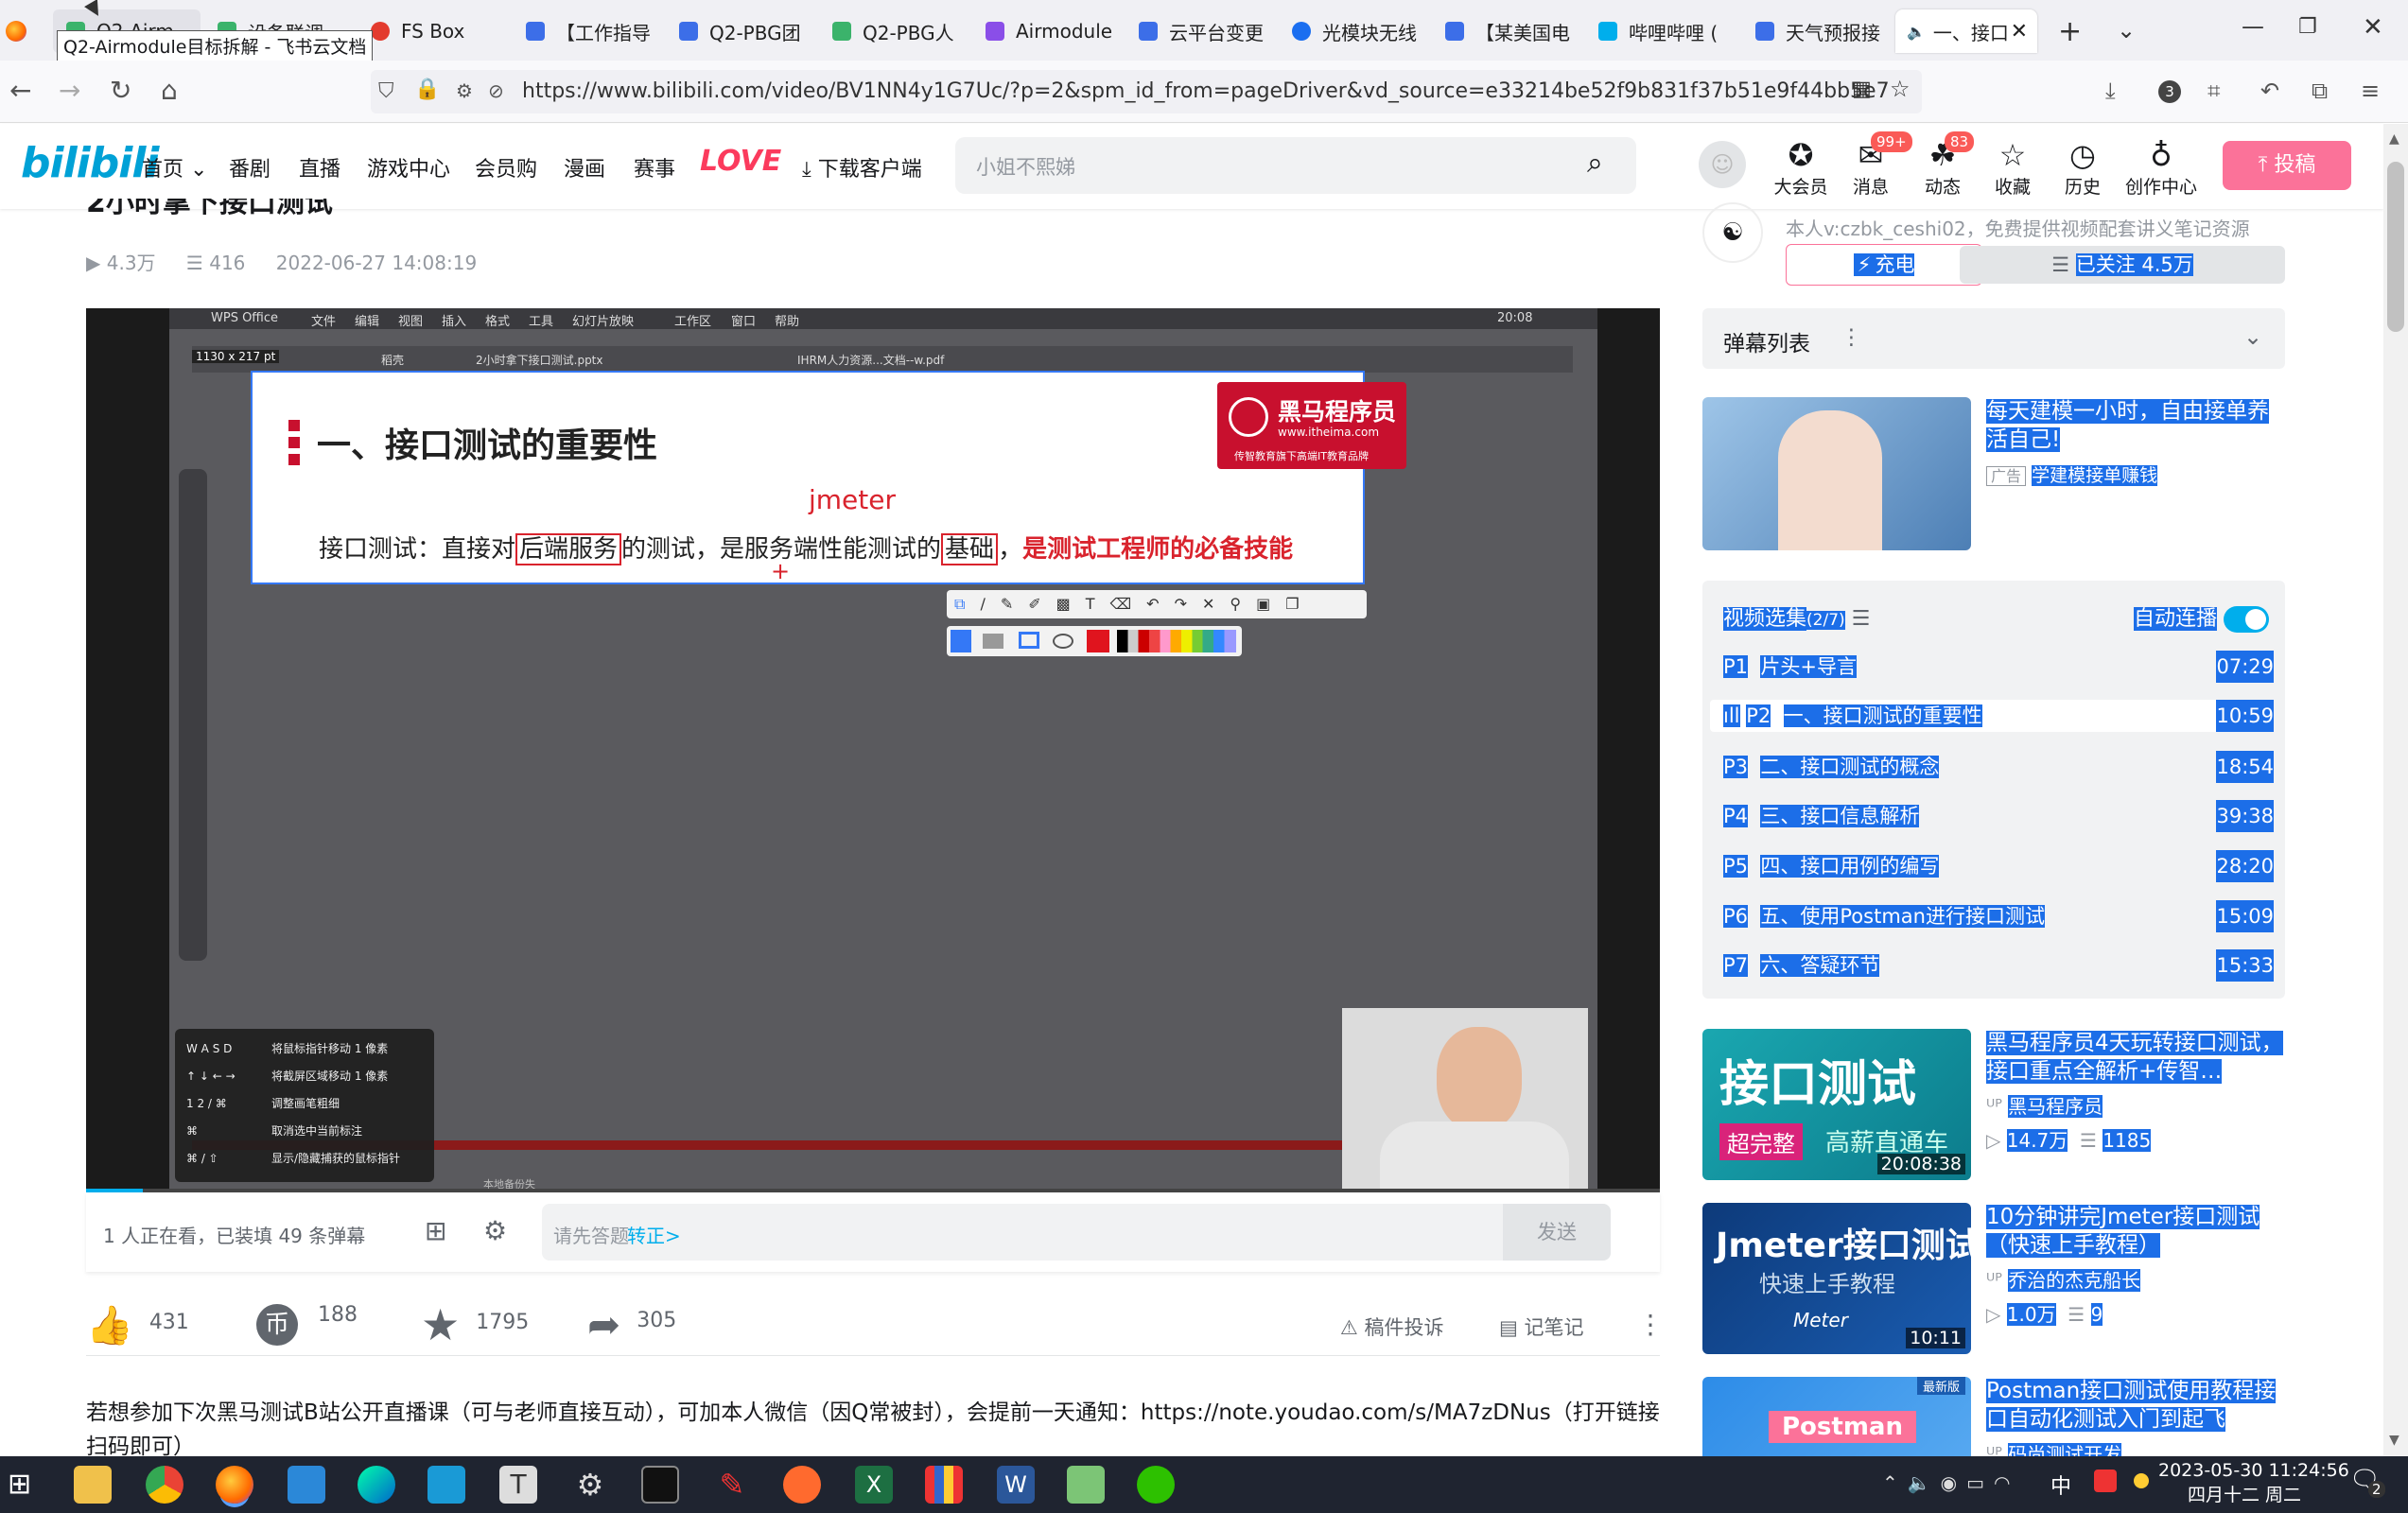 The image size is (2408, 1513). Describe the element at coordinates (2060, 1485) in the screenshot. I see `ime-indicator: 中` at that location.